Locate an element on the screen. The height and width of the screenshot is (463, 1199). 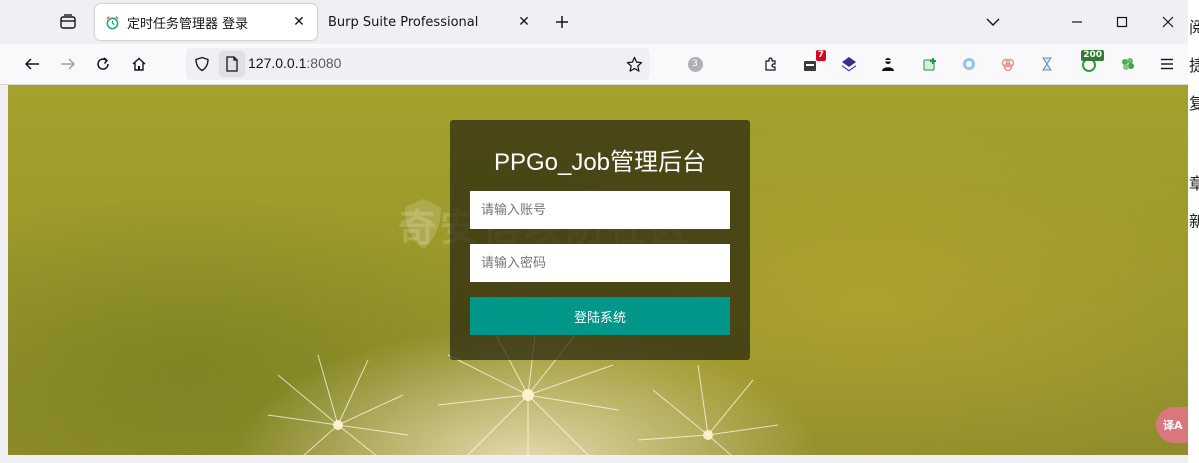
rings-icon is located at coordinates (1008, 65).